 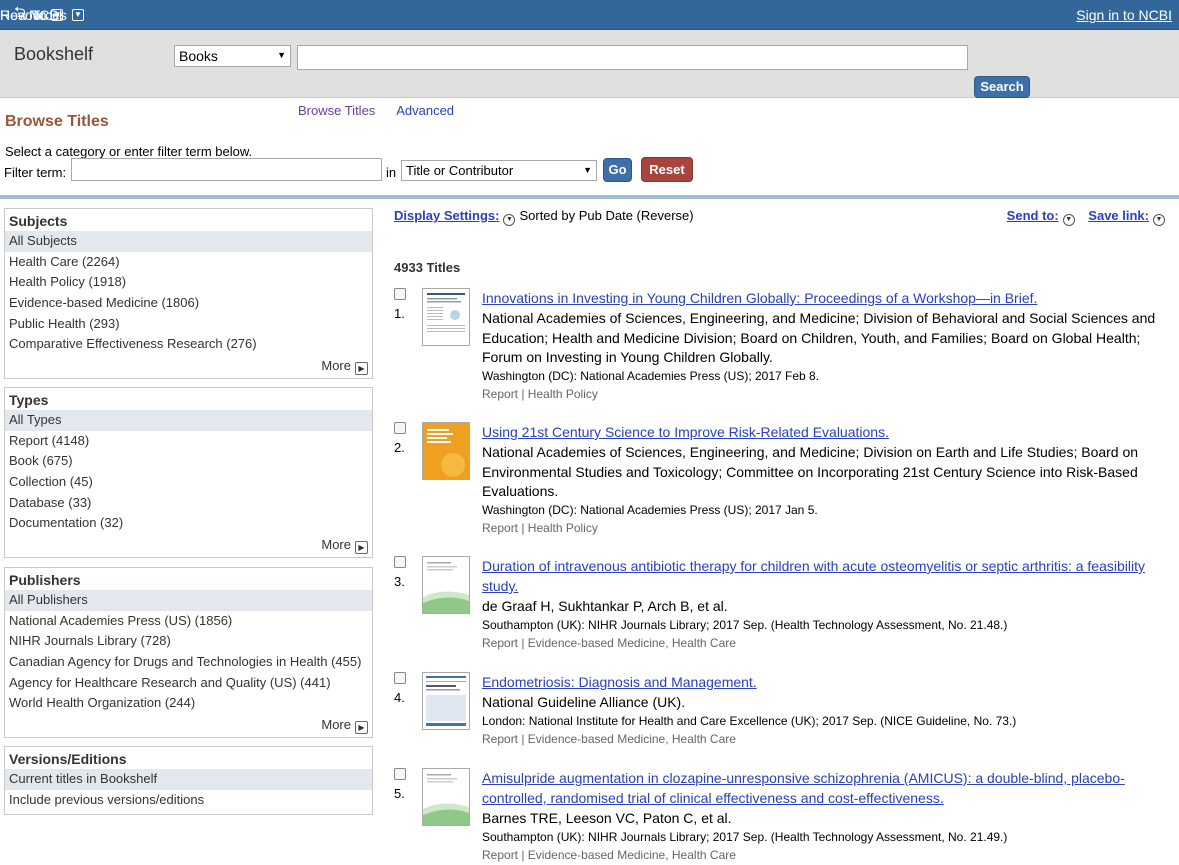 I want to click on report-cover-blue, so click(x=446, y=701).